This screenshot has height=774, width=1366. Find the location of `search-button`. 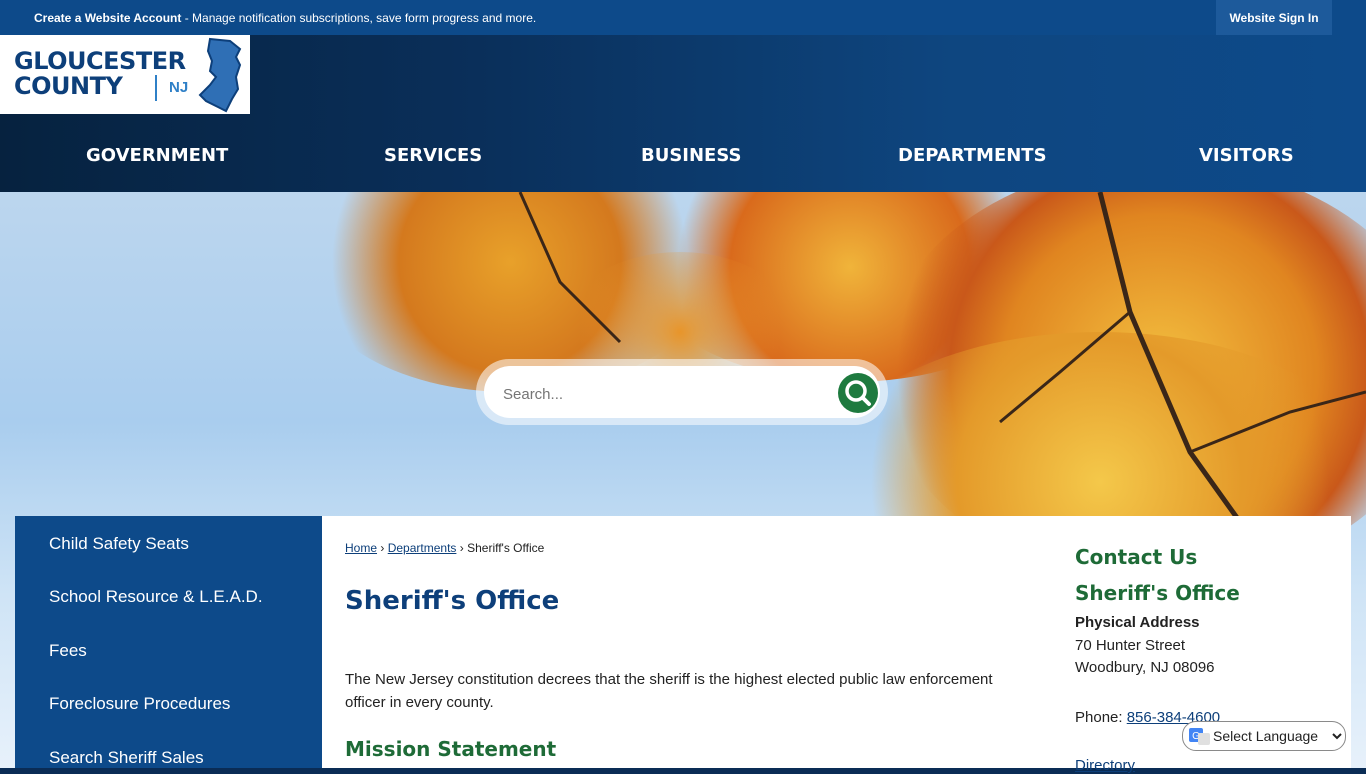

search-button is located at coordinates (858, 393).